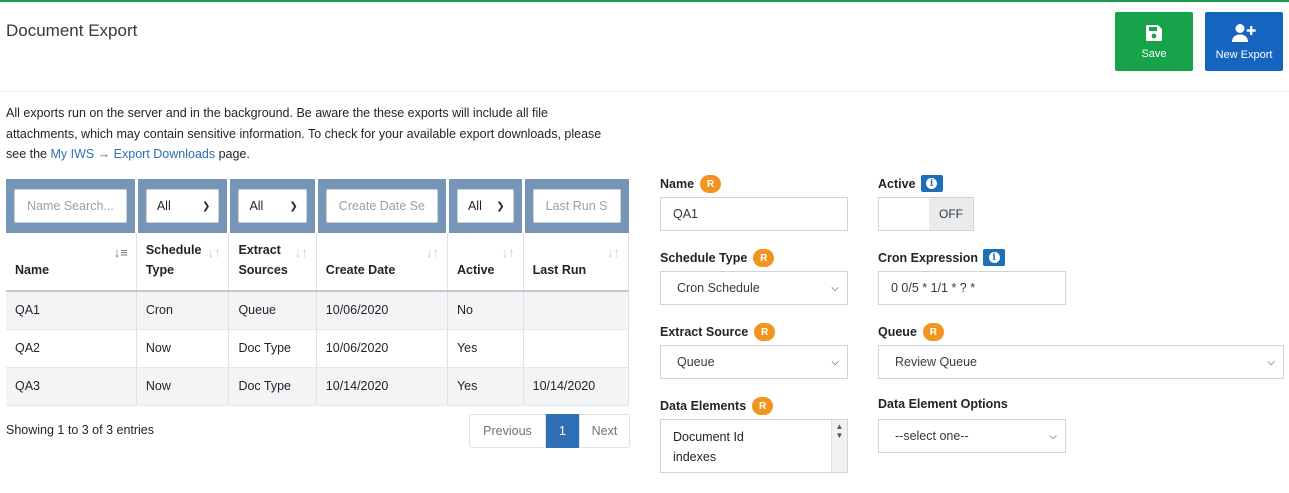 This screenshot has width=1289, height=493. I want to click on intro-text-after: page., so click(232, 154).